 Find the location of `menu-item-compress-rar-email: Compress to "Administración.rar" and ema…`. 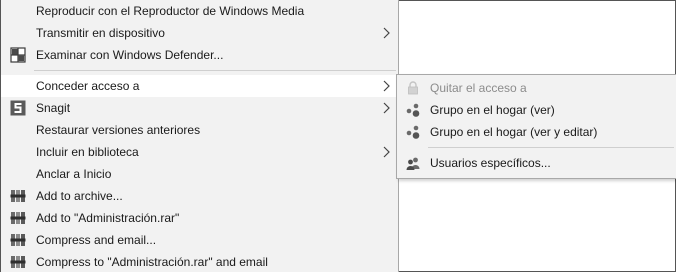

menu-item-compress-rar-email: Compress to "Administración.rar" and ema… is located at coordinates (199, 262).